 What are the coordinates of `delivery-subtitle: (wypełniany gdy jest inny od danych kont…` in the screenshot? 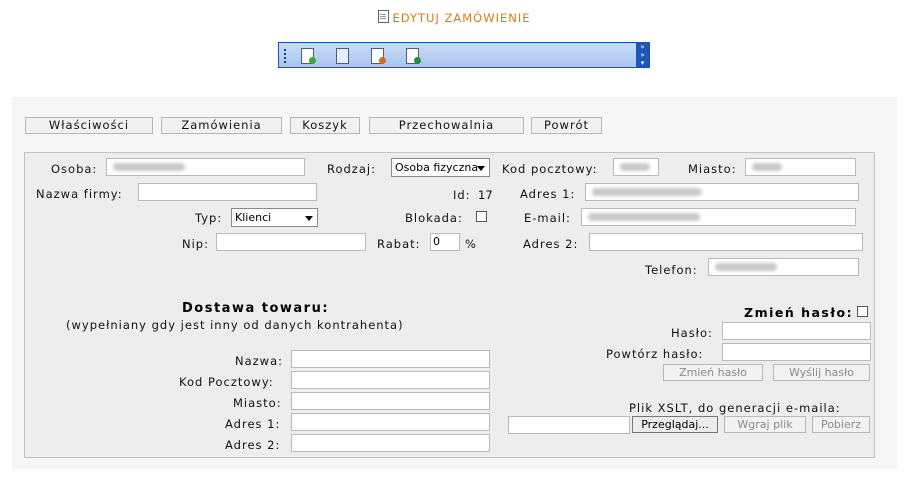 It's located at (235, 325).